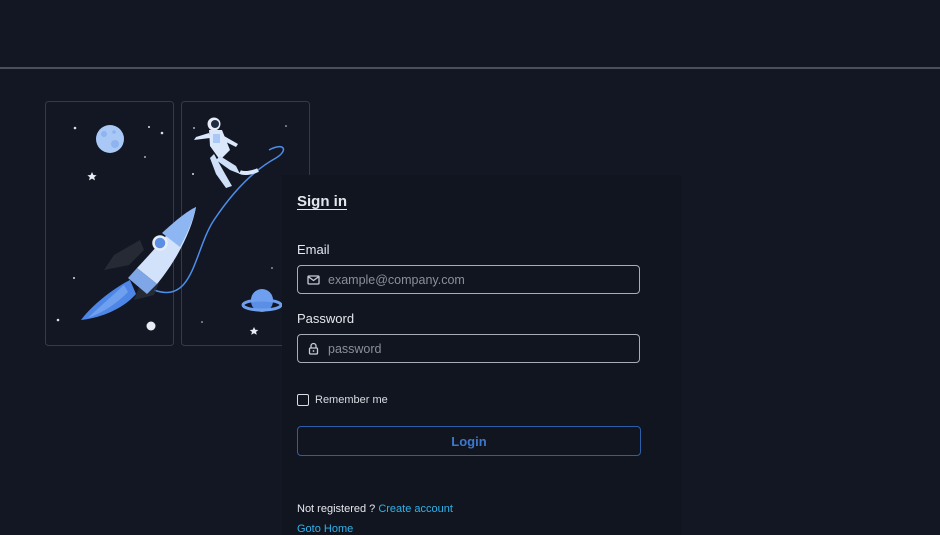 The image size is (940, 535). What do you see at coordinates (313, 348) in the screenshot?
I see `lock-icon` at bounding box center [313, 348].